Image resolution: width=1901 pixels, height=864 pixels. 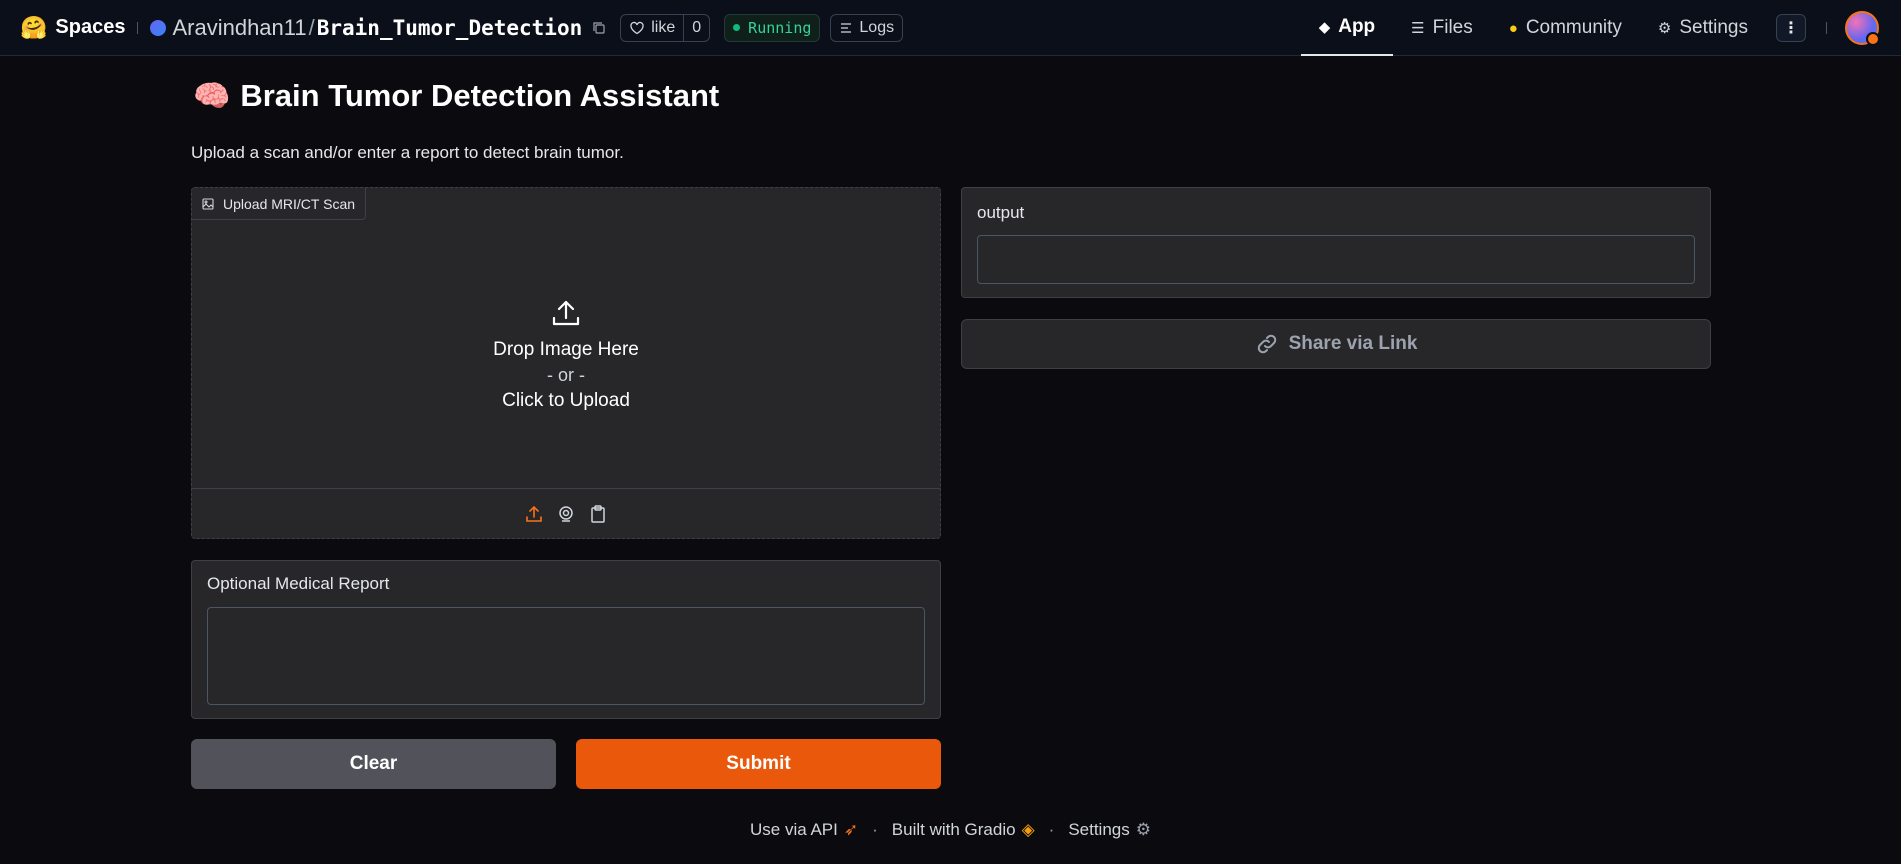 I want to click on drop-area: Drop Image Here - or - Click to Upload, so click(x=566, y=354).